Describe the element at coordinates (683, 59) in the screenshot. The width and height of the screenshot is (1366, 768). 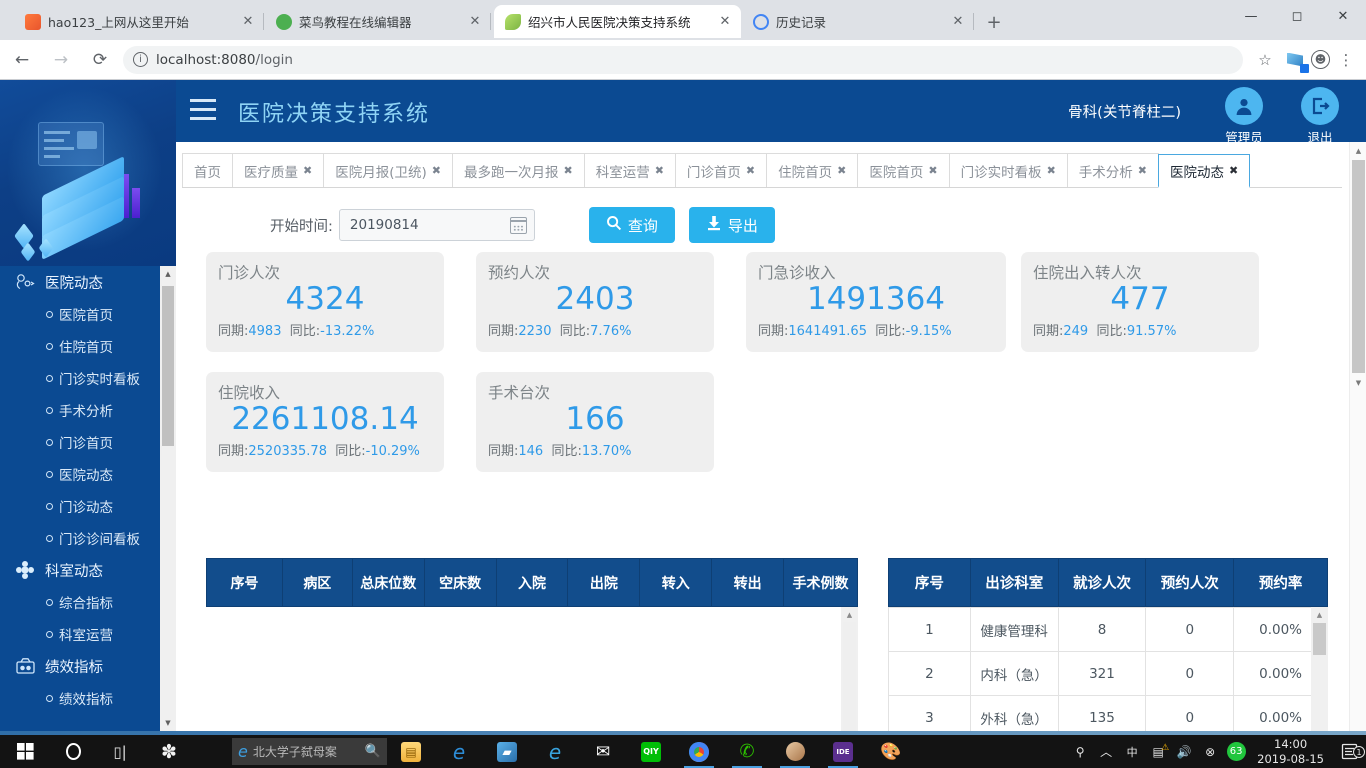
I see `address-bar: i localhost:8080/login` at that location.